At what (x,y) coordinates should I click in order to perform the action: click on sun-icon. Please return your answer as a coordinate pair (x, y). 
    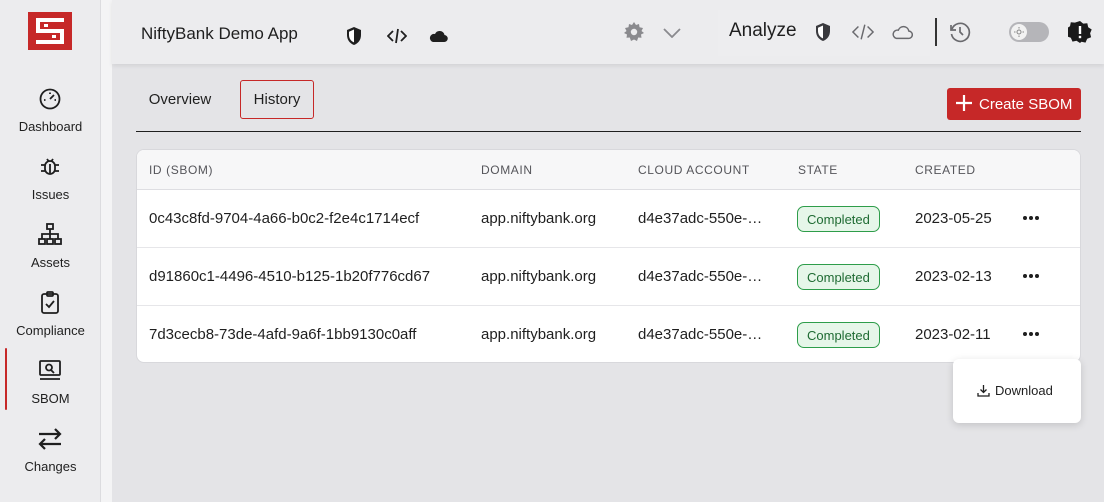
    Looking at the image, I should click on (1019, 32).